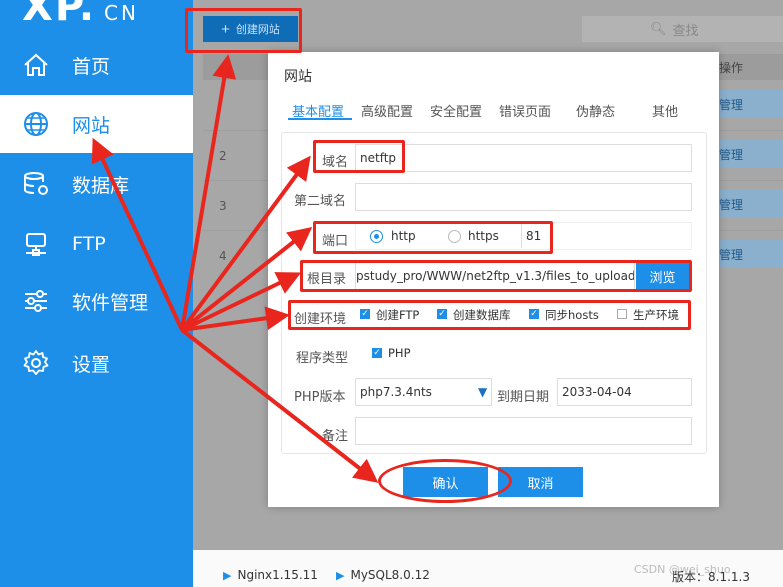  I want to click on logo: XP. CN, so click(80, 15).